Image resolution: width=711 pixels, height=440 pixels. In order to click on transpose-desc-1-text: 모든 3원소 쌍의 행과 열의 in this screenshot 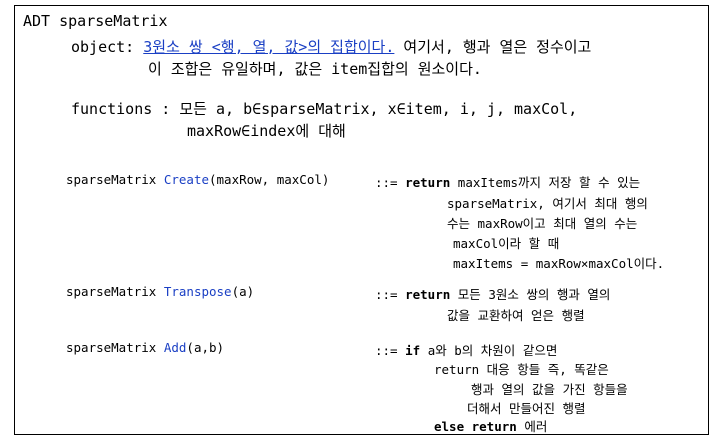, I will do `click(530, 294)`.